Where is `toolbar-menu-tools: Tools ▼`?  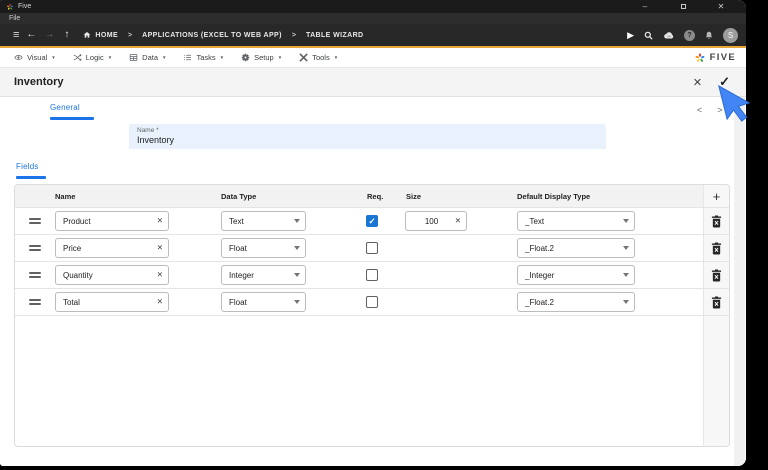 toolbar-menu-tools: Tools ▼ is located at coordinates (318, 57).